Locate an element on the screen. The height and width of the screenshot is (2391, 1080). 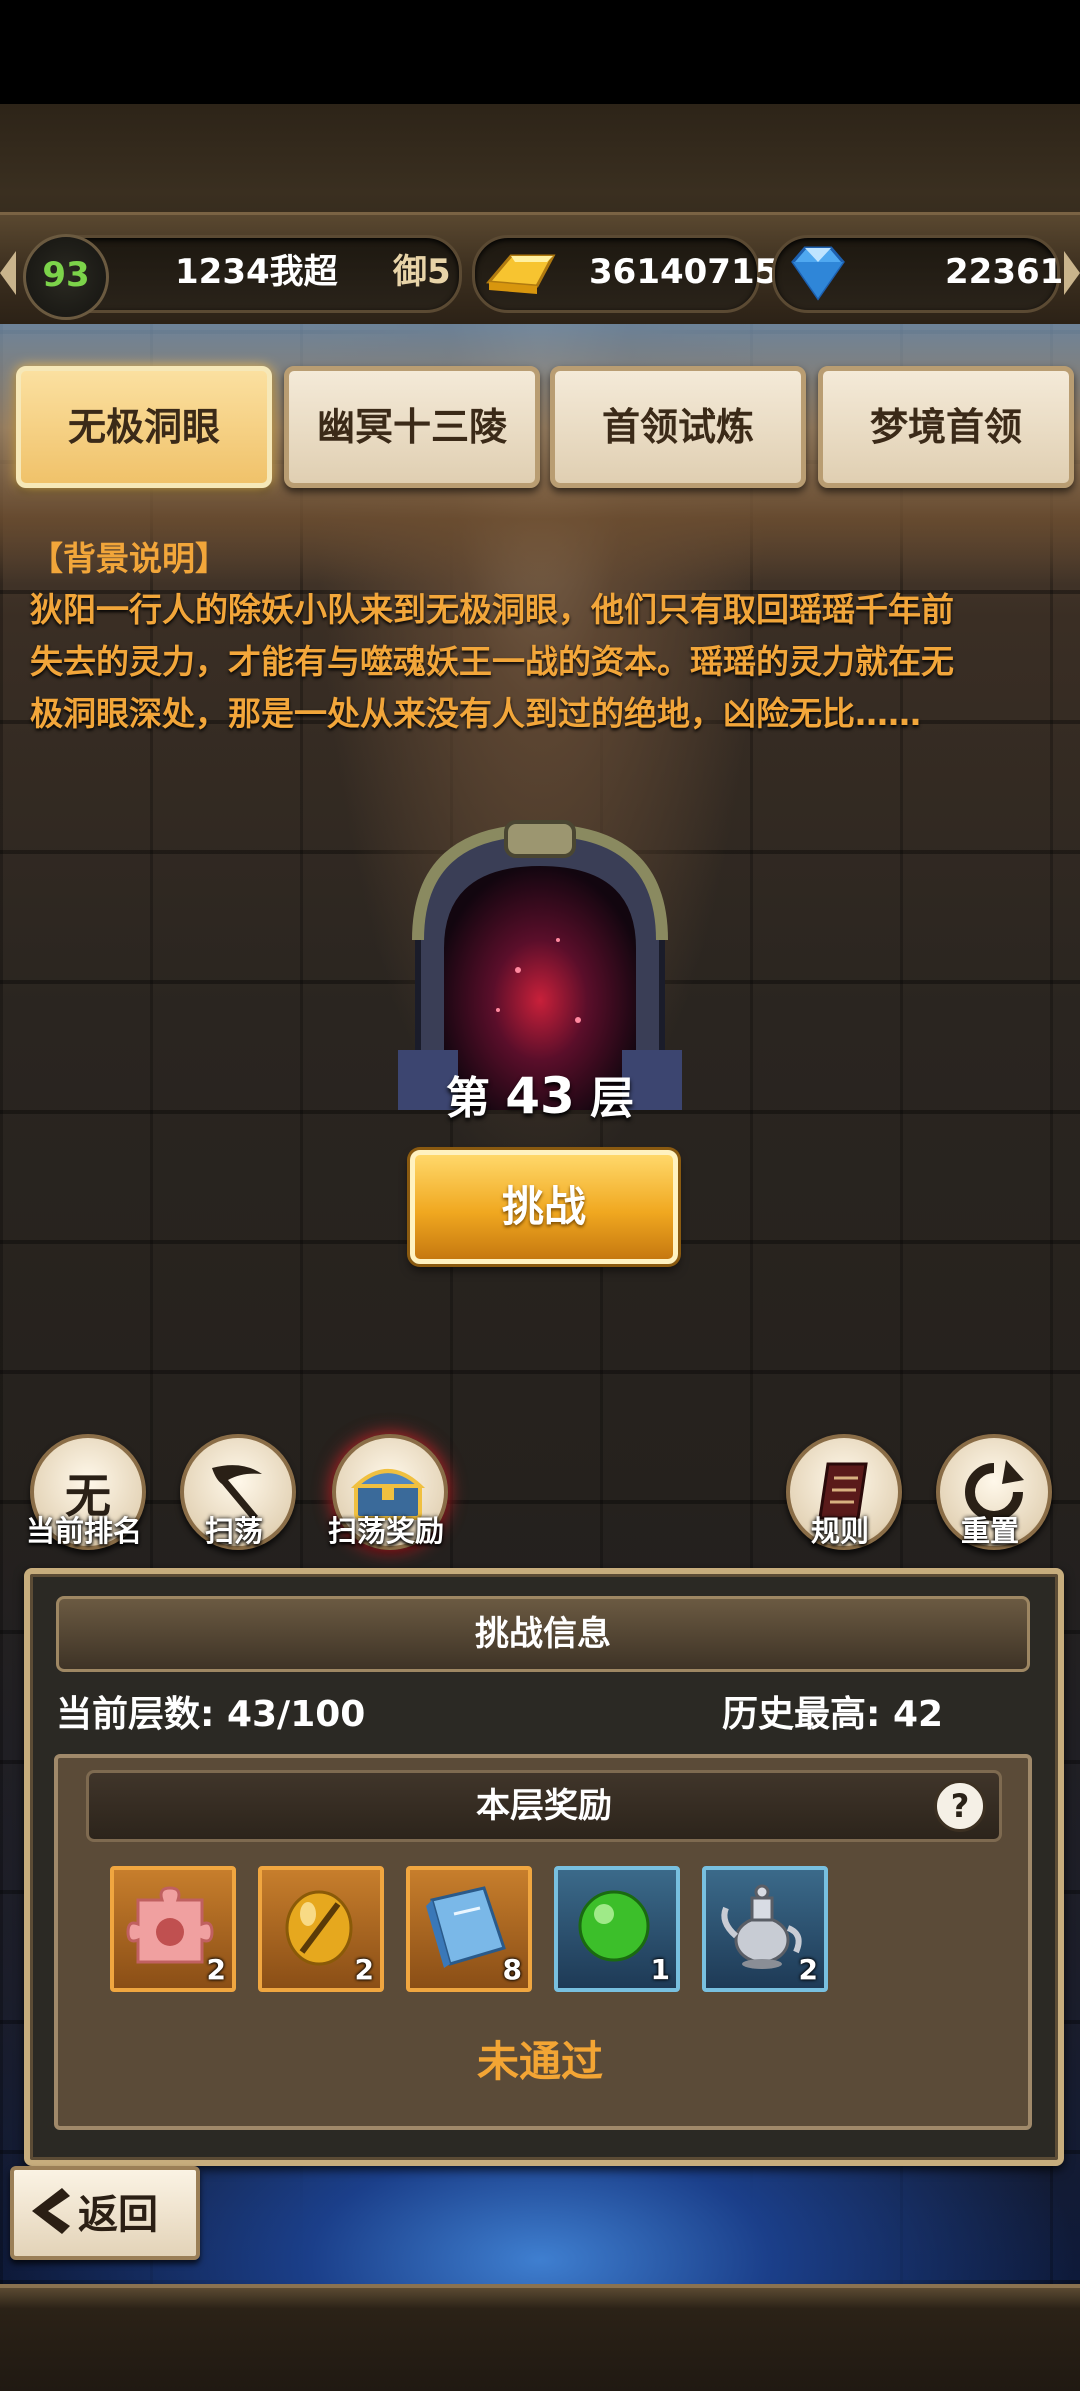
current-floor-info: 当前层数: 43/100 is located at coordinates (210, 1711).